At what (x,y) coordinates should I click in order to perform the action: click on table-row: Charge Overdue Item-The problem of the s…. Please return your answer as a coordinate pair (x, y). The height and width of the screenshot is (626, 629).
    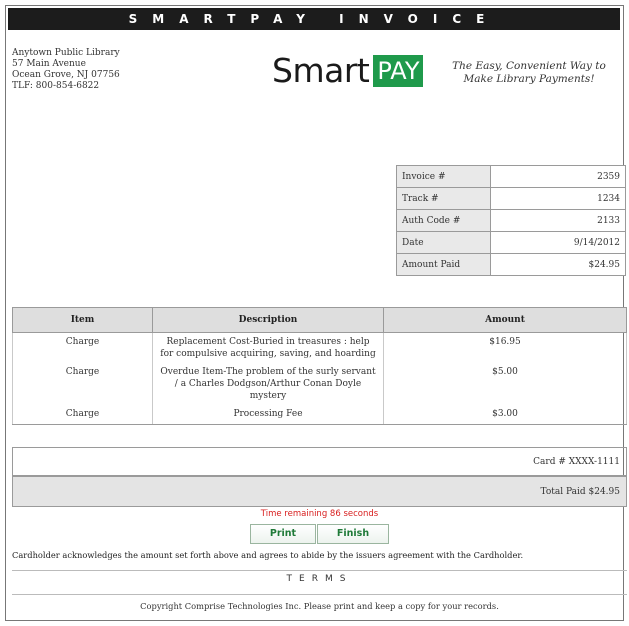
    Looking at the image, I should click on (319, 384).